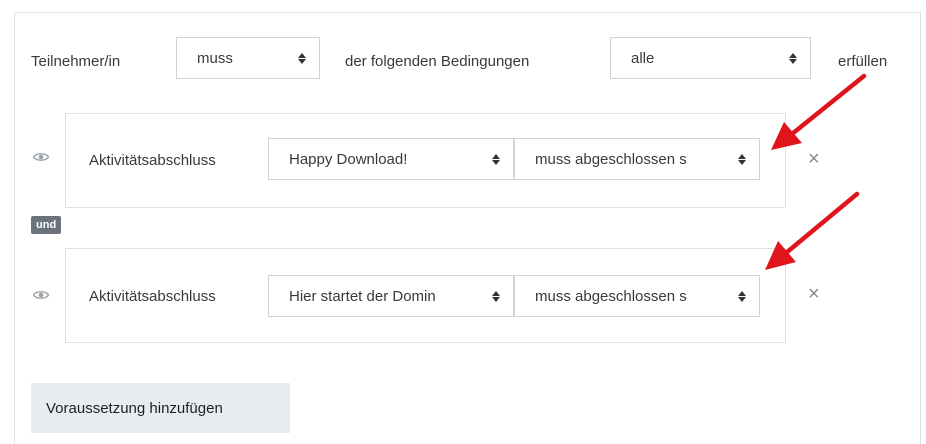 This screenshot has width=926, height=444. I want to click on must-select-value: muss, so click(215, 58).